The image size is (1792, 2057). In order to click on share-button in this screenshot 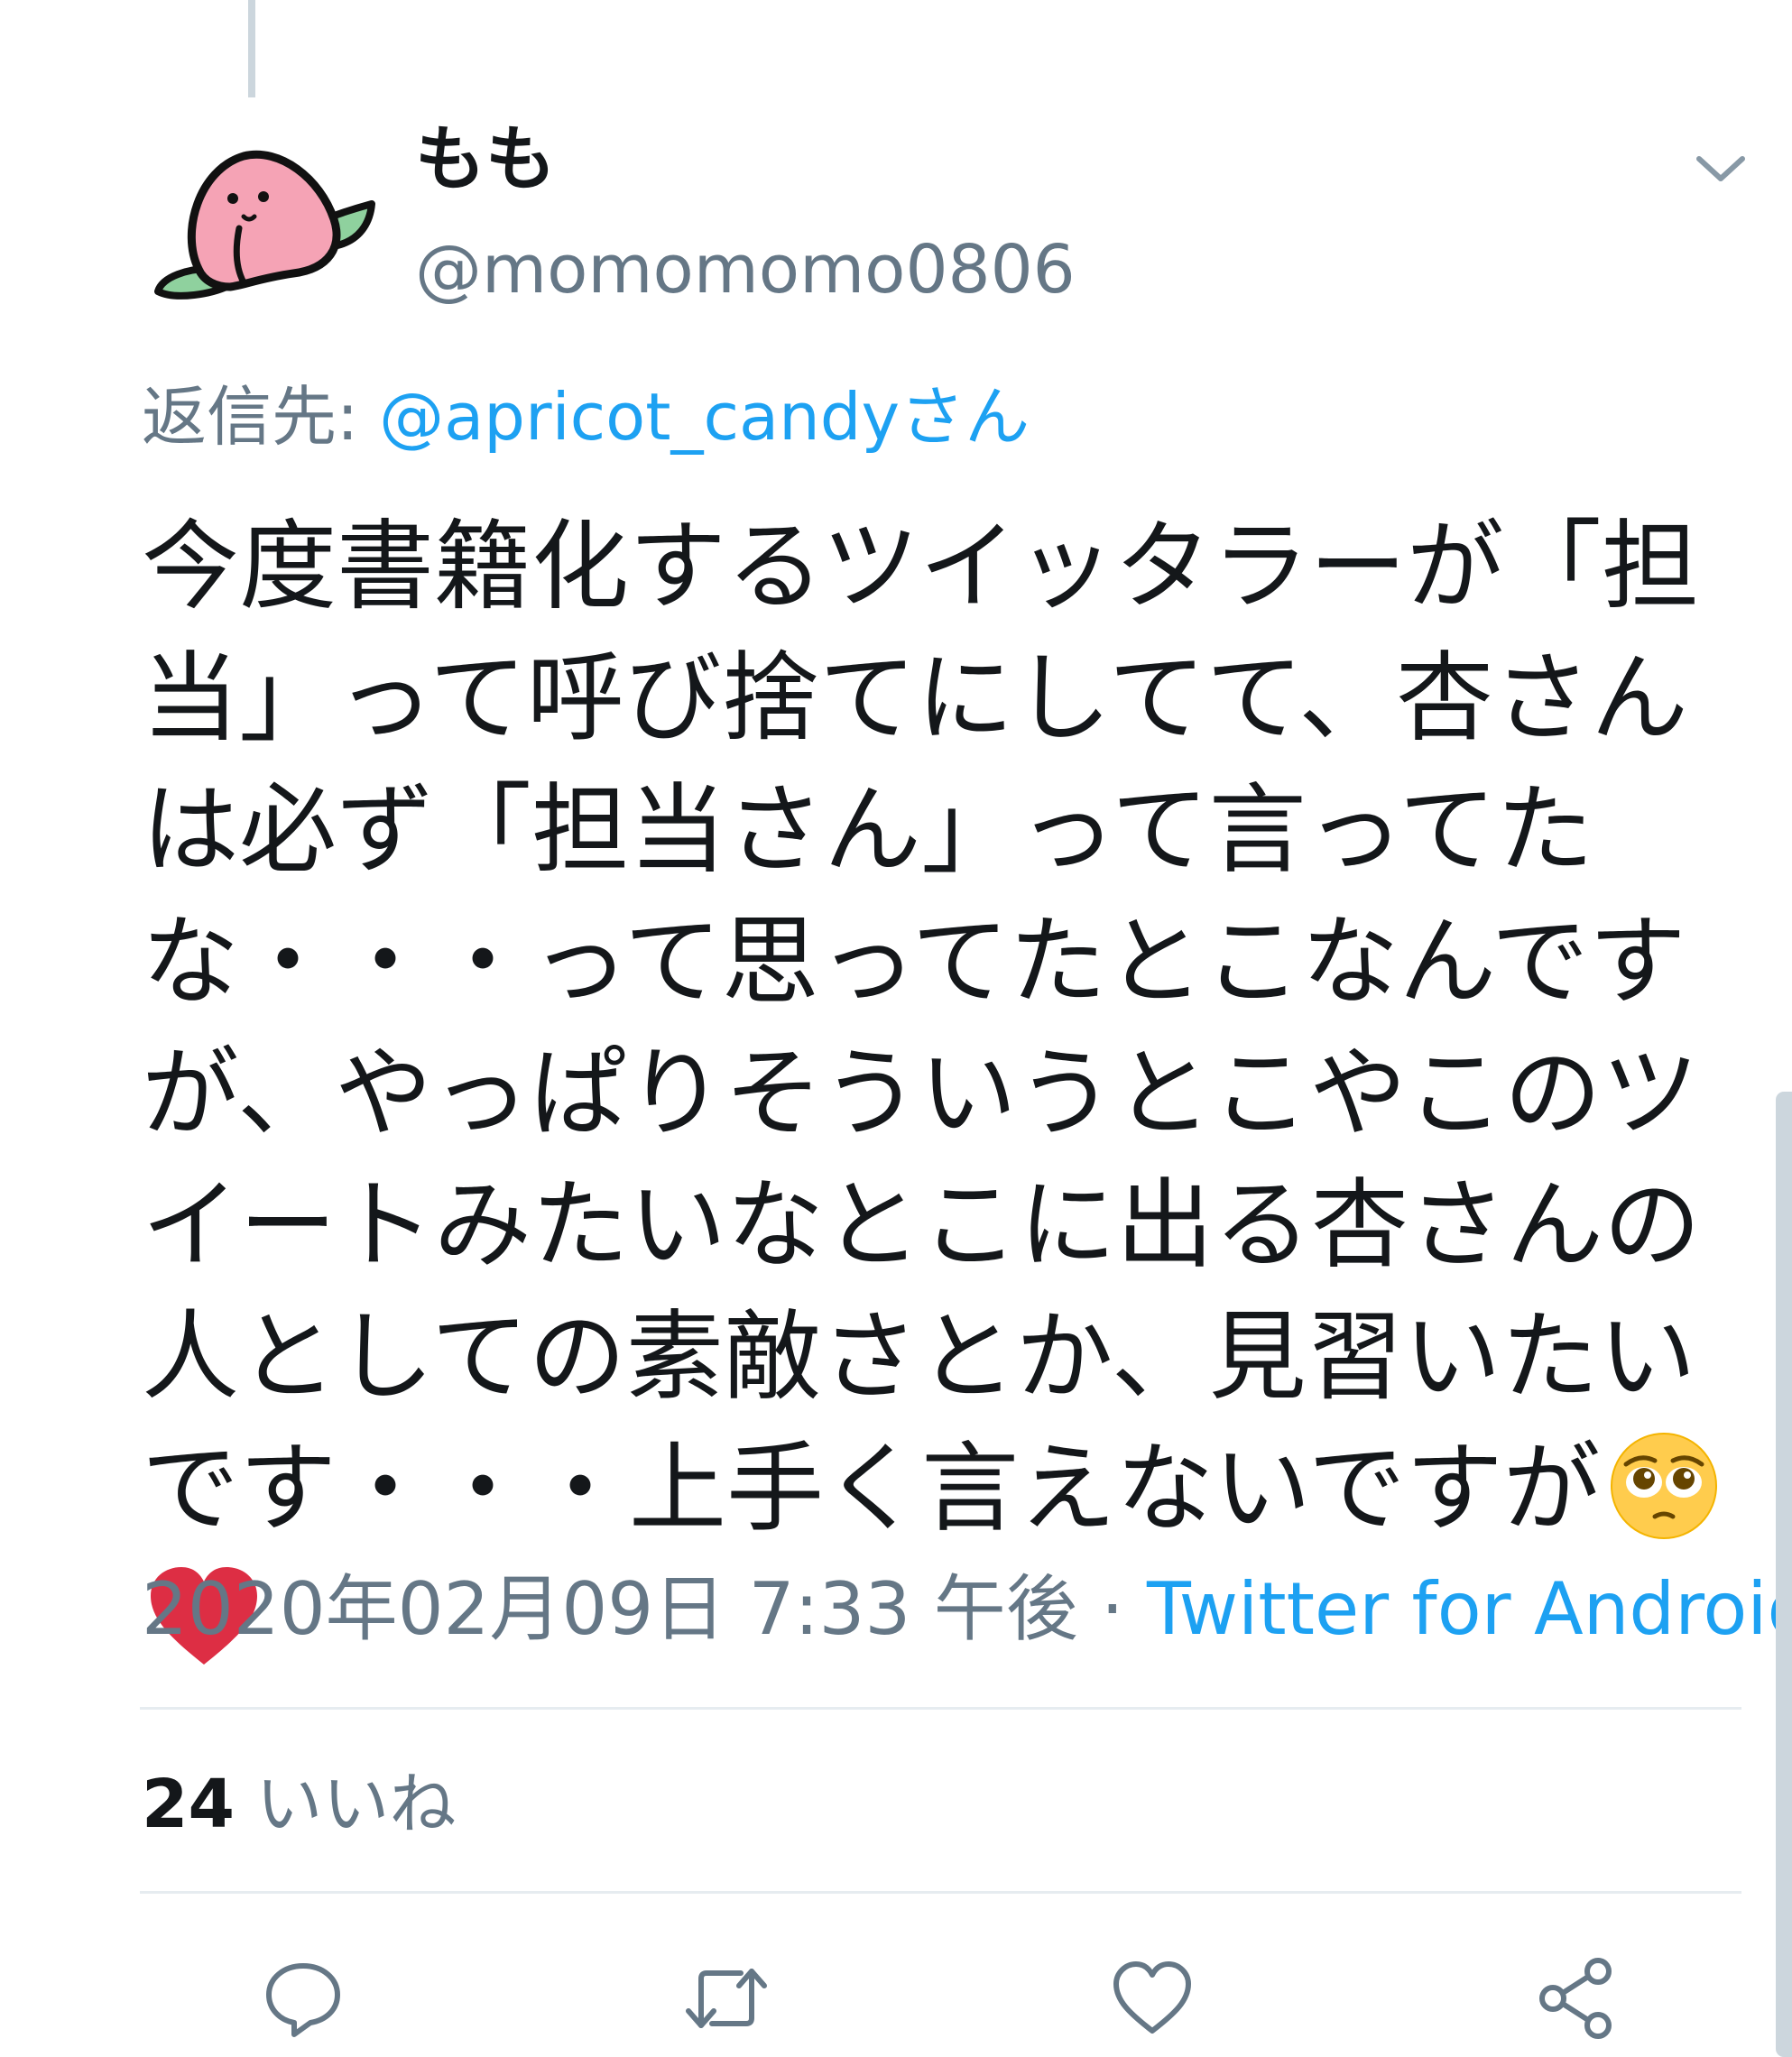, I will do `click(1578, 1998)`.